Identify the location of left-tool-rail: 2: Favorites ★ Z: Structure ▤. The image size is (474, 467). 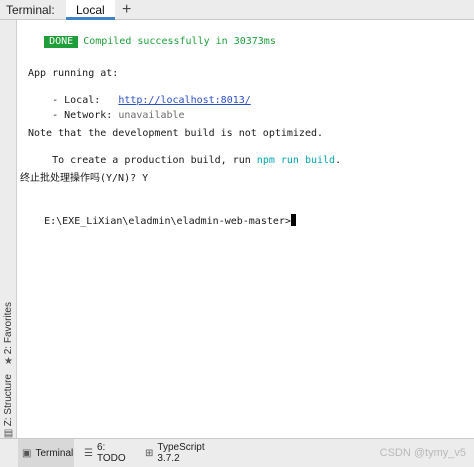
(8, 229).